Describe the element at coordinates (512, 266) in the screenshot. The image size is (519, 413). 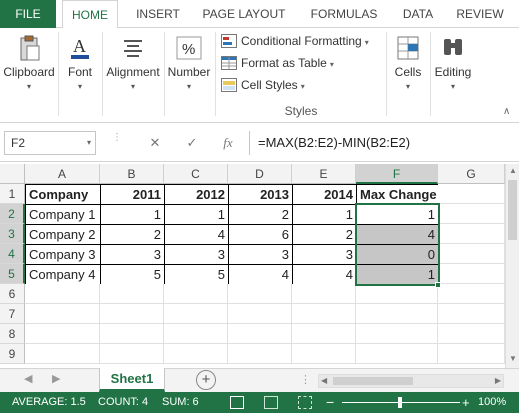
I see `vertical-scrollbar: ▲ ▼` at that location.